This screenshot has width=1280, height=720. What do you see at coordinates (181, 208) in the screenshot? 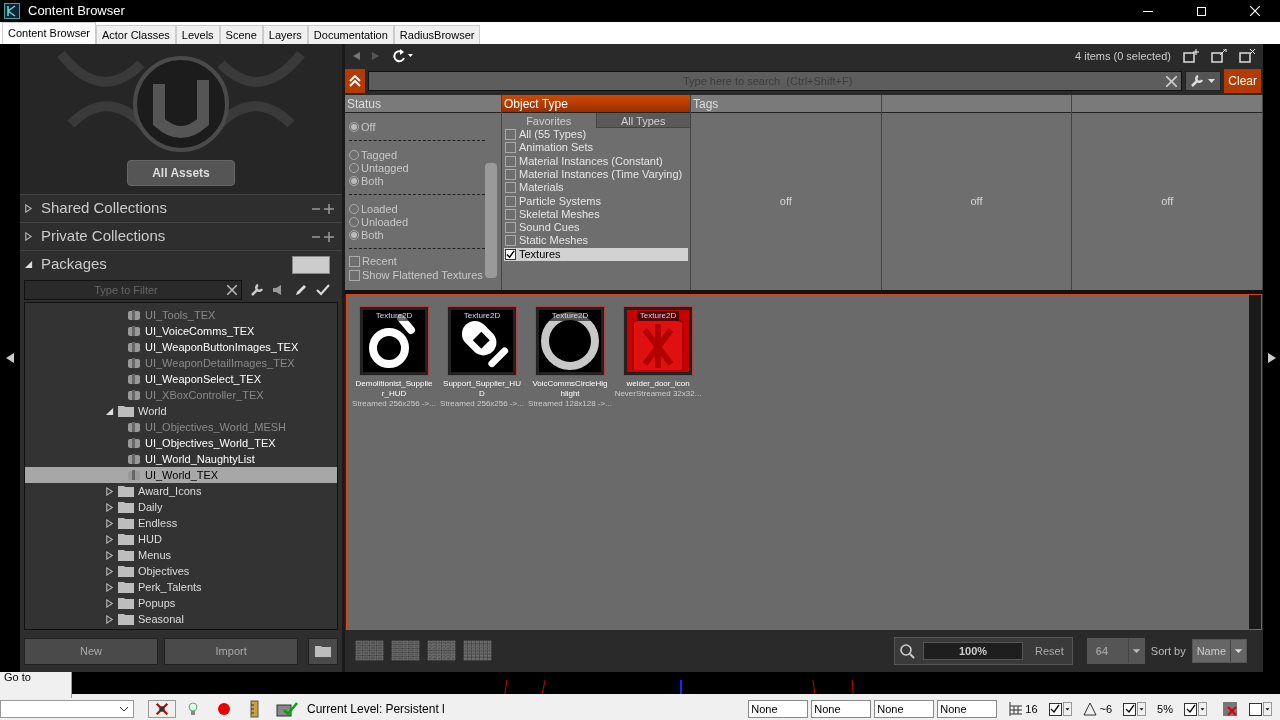
I see `section-header: Shared Collections` at bounding box center [181, 208].